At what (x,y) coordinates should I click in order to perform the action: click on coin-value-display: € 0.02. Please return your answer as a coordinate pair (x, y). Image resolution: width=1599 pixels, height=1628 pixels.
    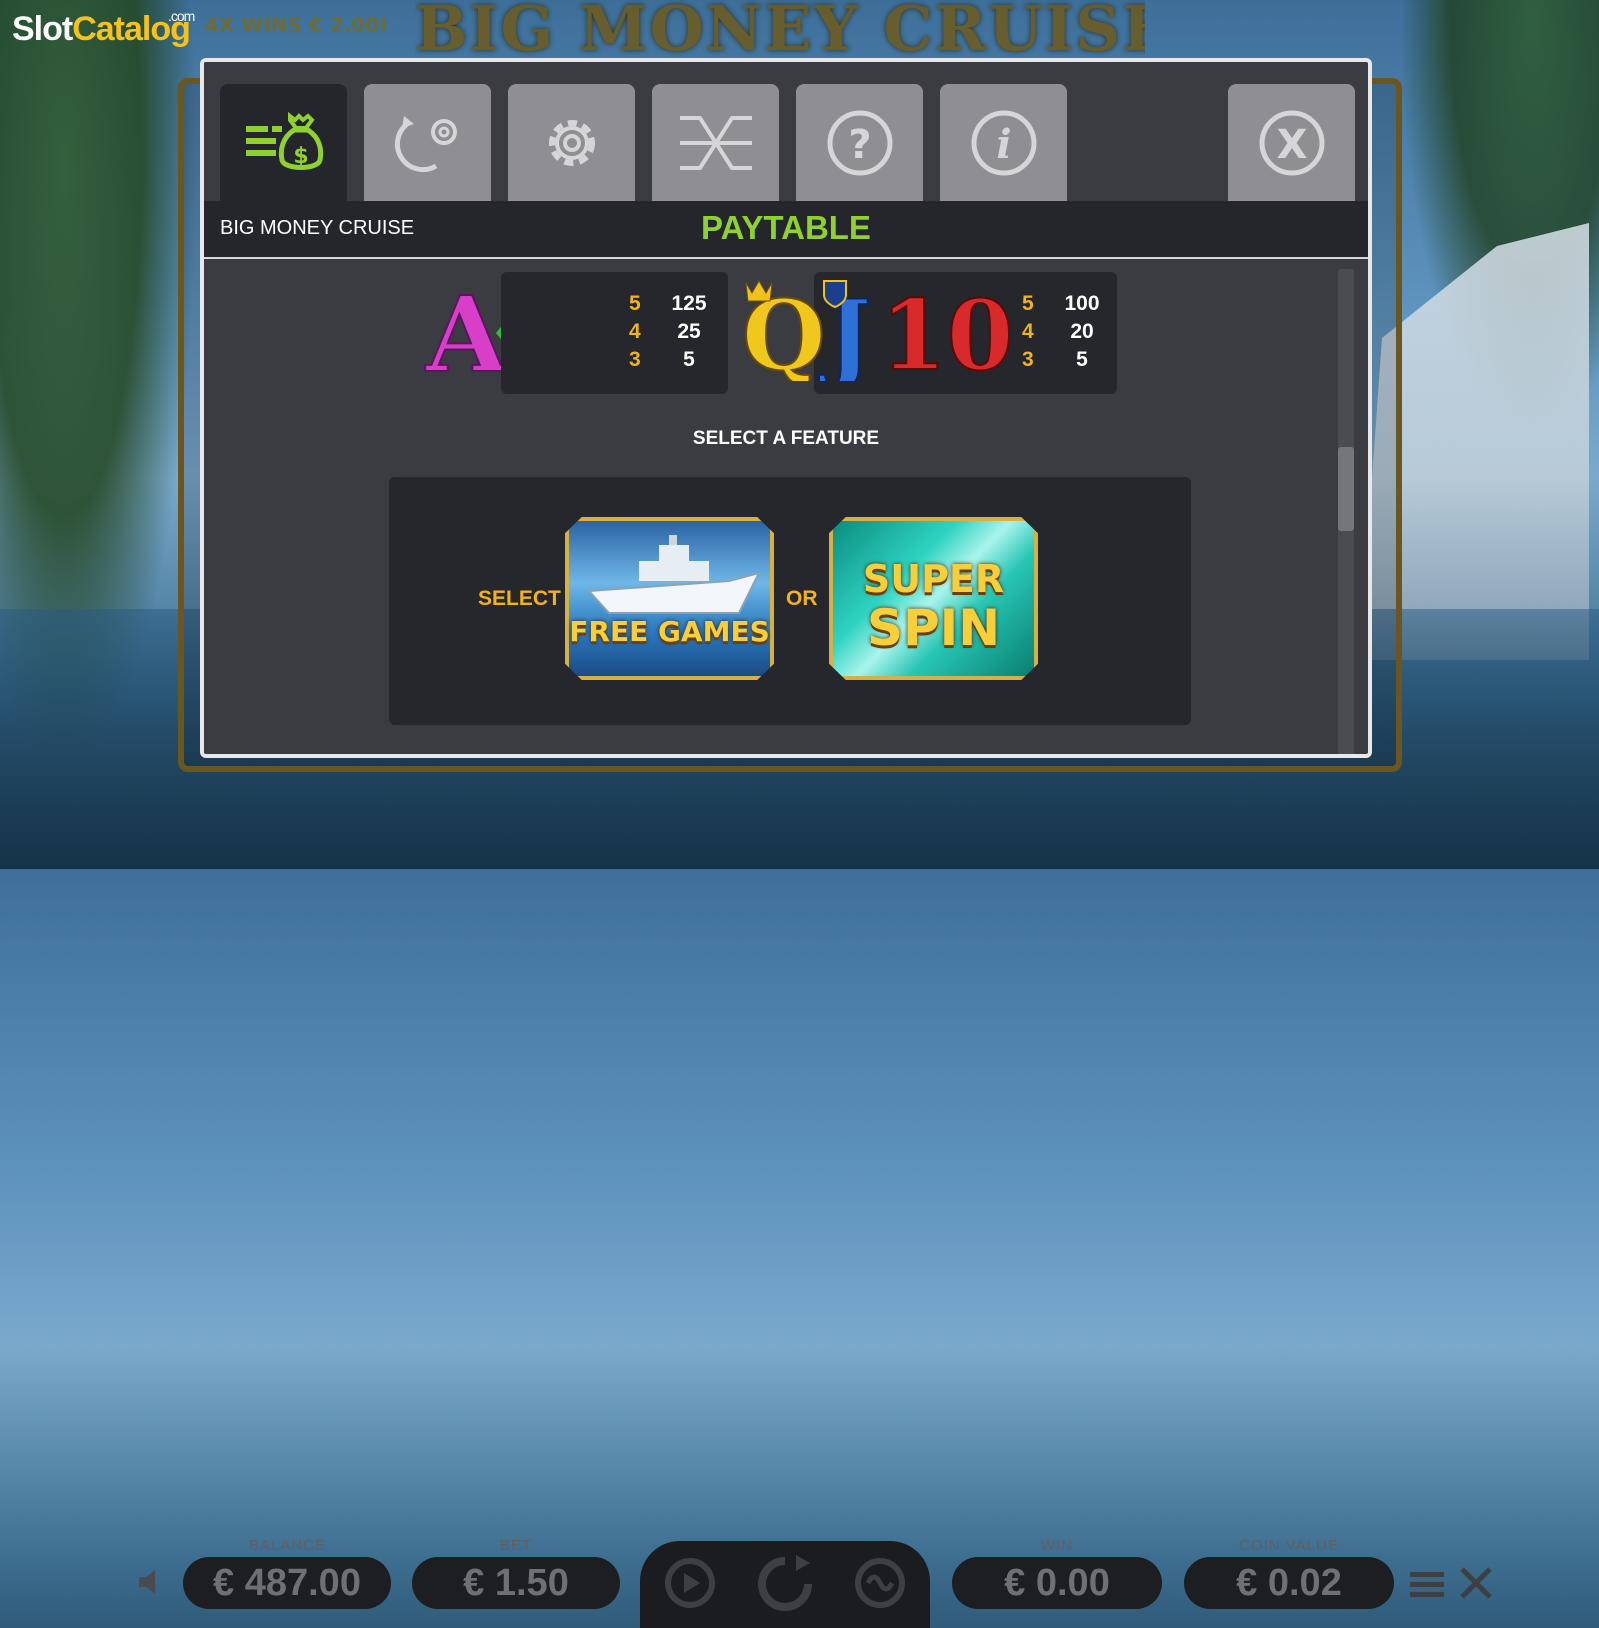
    Looking at the image, I should click on (1289, 1583).